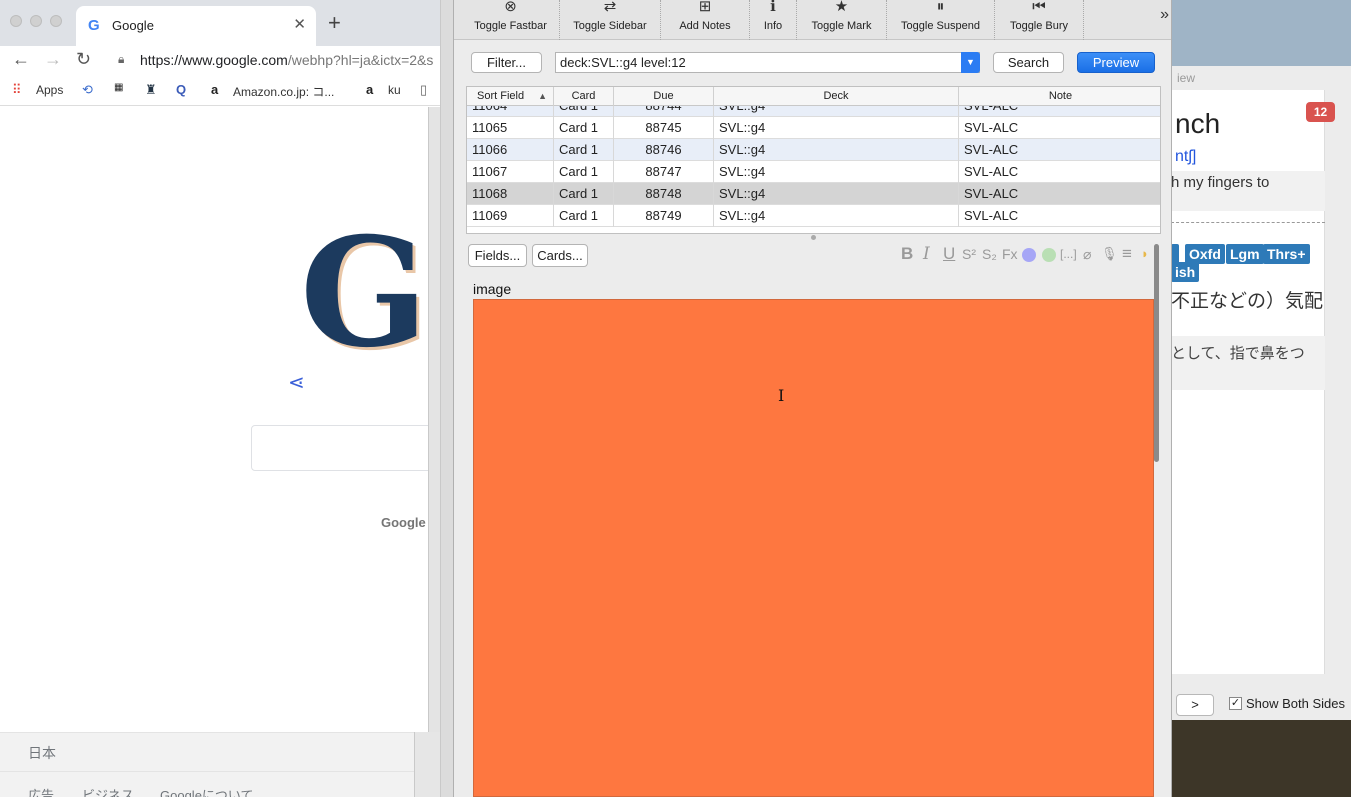 The height and width of the screenshot is (797, 1351). What do you see at coordinates (1296, 703) in the screenshot?
I see `show-both-sides-label: Show Both Sides` at bounding box center [1296, 703].